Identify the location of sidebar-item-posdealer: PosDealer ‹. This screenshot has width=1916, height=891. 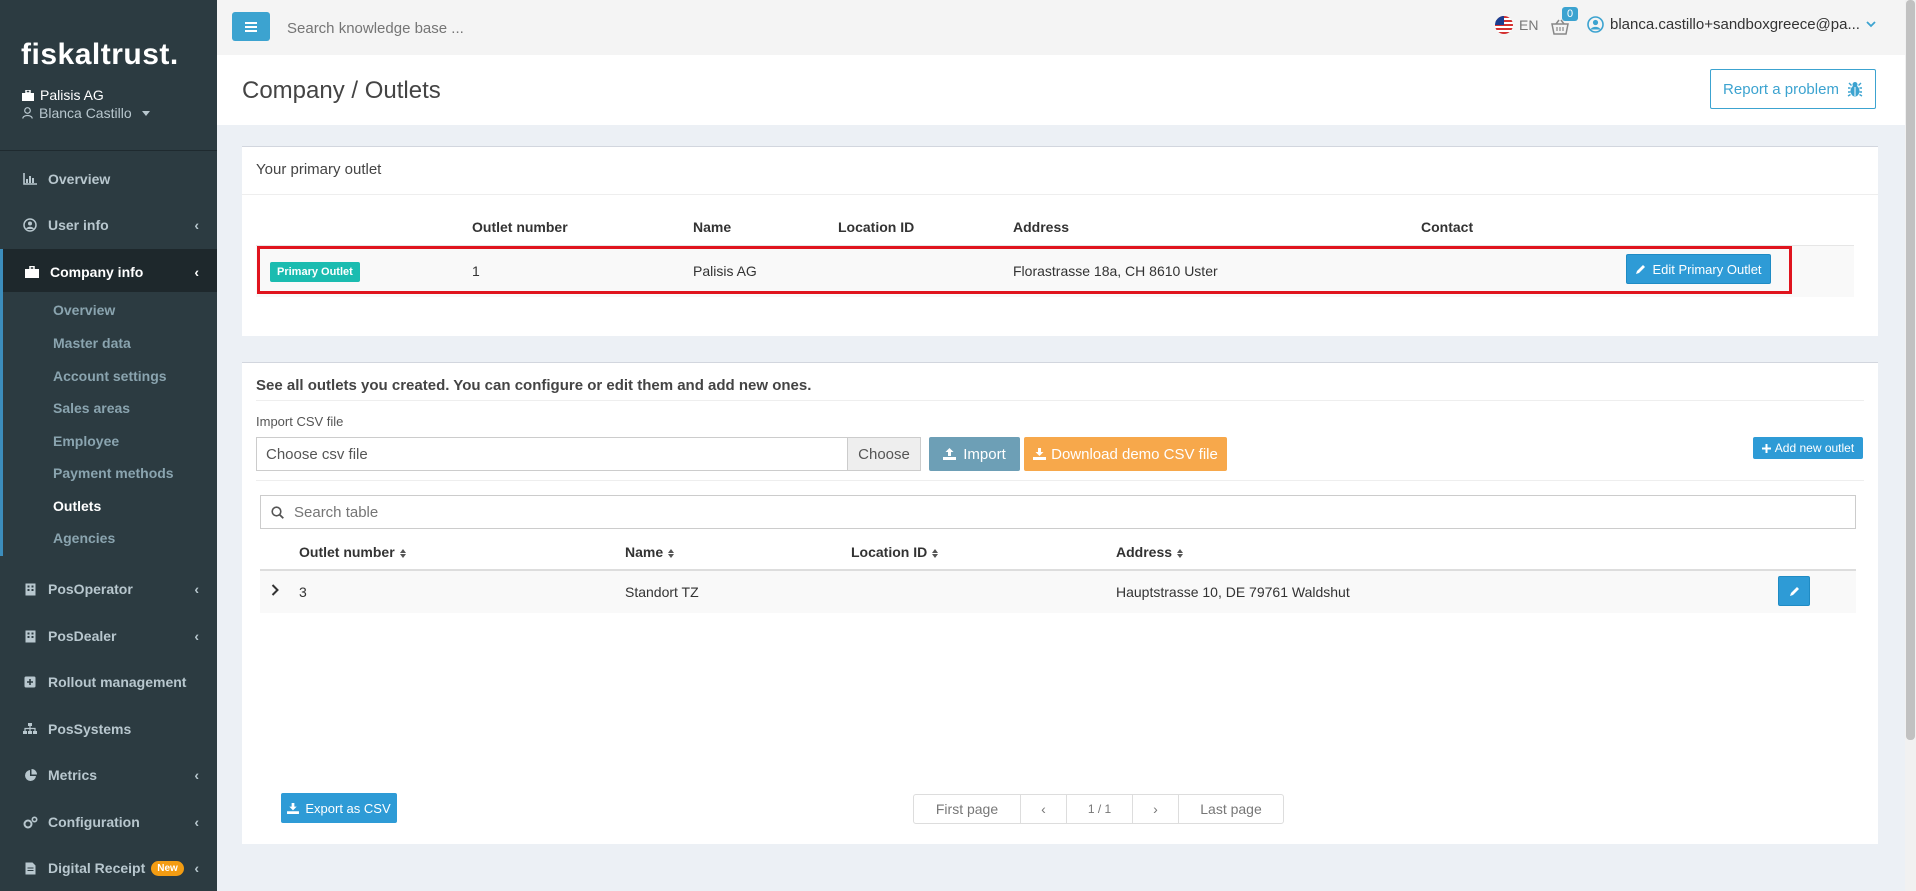
(108, 636).